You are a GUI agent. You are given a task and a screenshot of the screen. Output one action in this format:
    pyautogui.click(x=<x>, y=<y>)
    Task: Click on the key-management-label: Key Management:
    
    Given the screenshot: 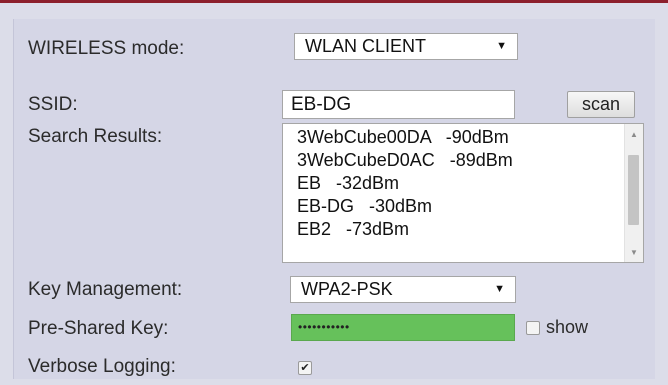 What is the action you would take?
    pyautogui.click(x=105, y=289)
    